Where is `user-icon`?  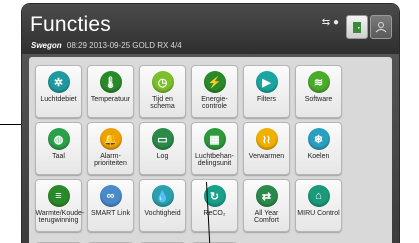
user-icon is located at coordinates (381, 27).